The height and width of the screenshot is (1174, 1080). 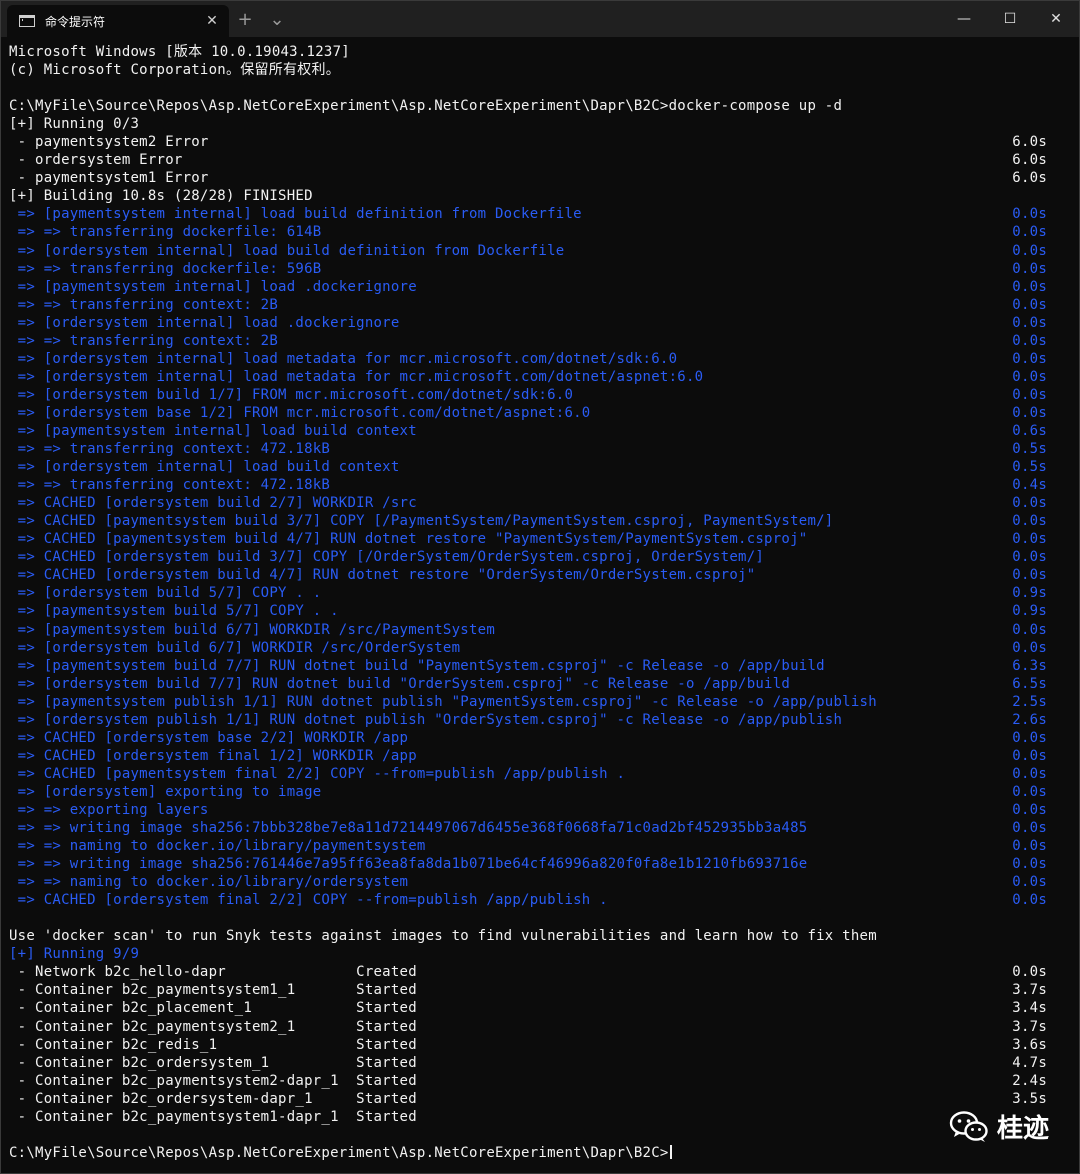 What do you see at coordinates (540, 19) in the screenshot?
I see `title-bar: 命令提示符 ✕ + ⌄ — ☐ ✕` at bounding box center [540, 19].